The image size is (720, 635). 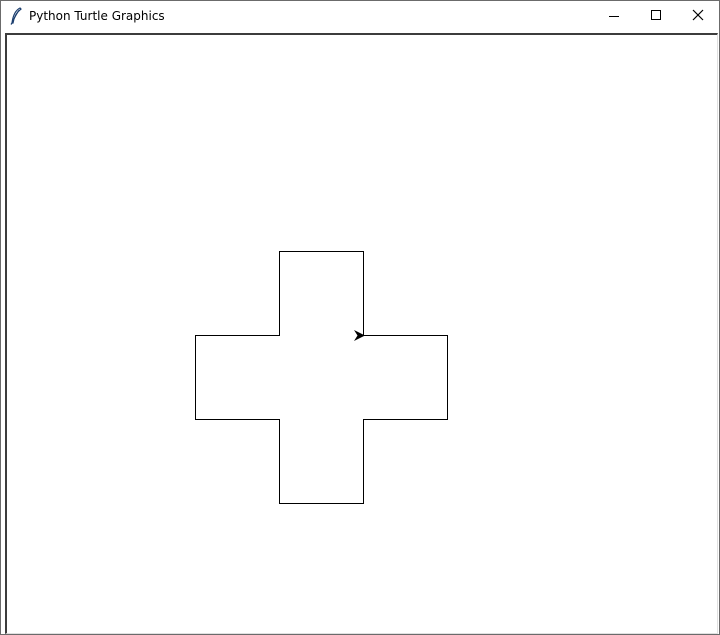 What do you see at coordinates (16, 16) in the screenshot?
I see `feather-icon` at bounding box center [16, 16].